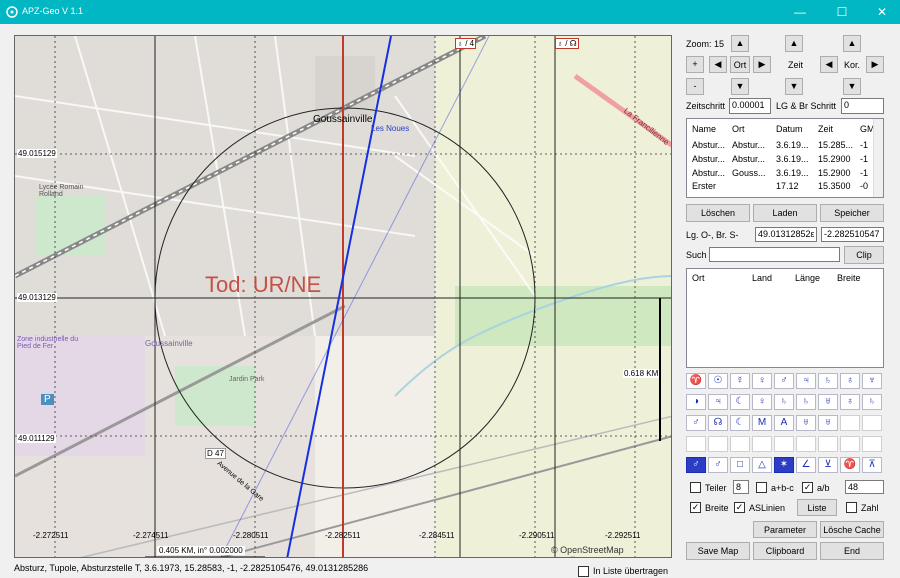 This screenshot has height=578, width=900. What do you see at coordinates (828, 465) in the screenshot?
I see `quincunx-icon: ⊻` at bounding box center [828, 465].